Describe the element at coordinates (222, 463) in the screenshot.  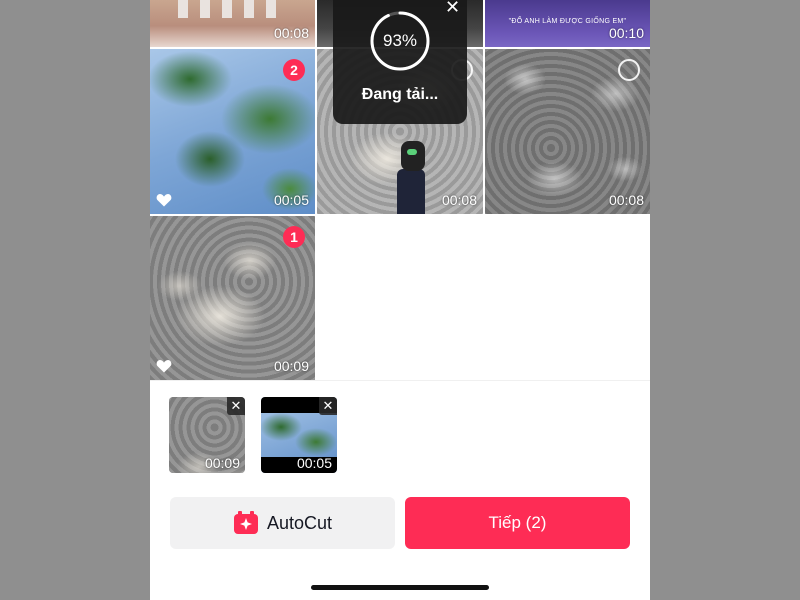
I see `clip-duration: 00:09` at that location.